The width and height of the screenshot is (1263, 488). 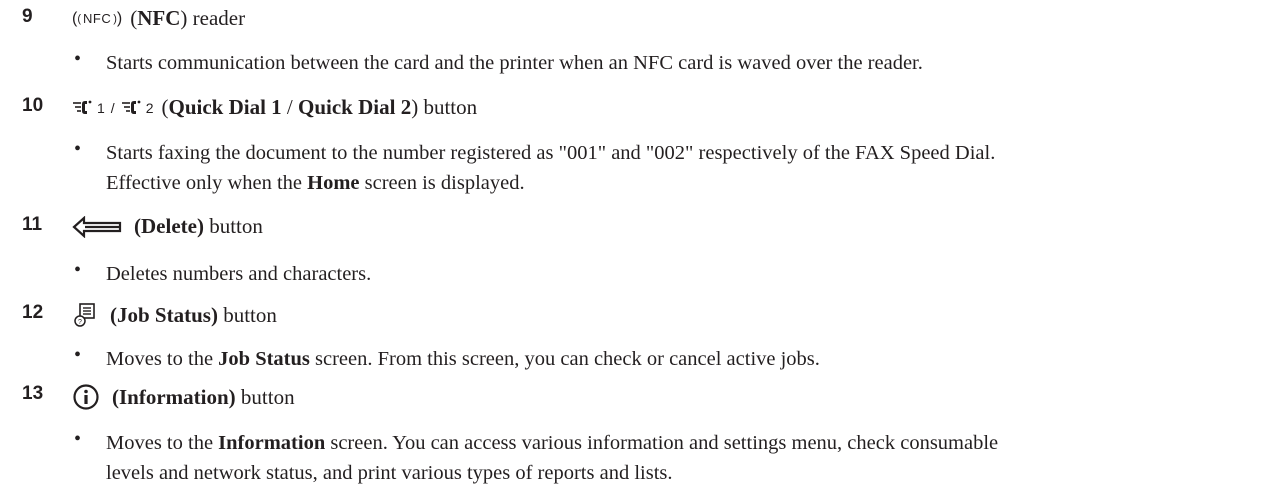 I want to click on item-number: 12, so click(x=33, y=312).